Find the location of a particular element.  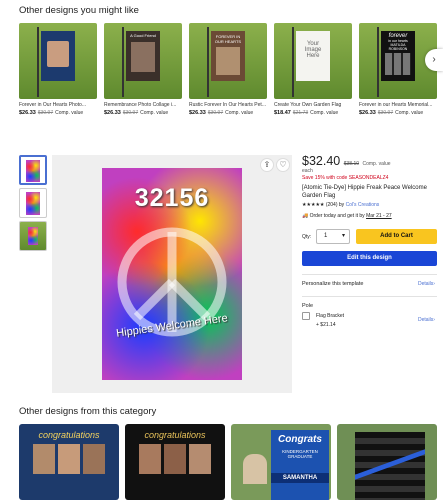

section-title-category: Other designs from this category is located at coordinates (88, 411).